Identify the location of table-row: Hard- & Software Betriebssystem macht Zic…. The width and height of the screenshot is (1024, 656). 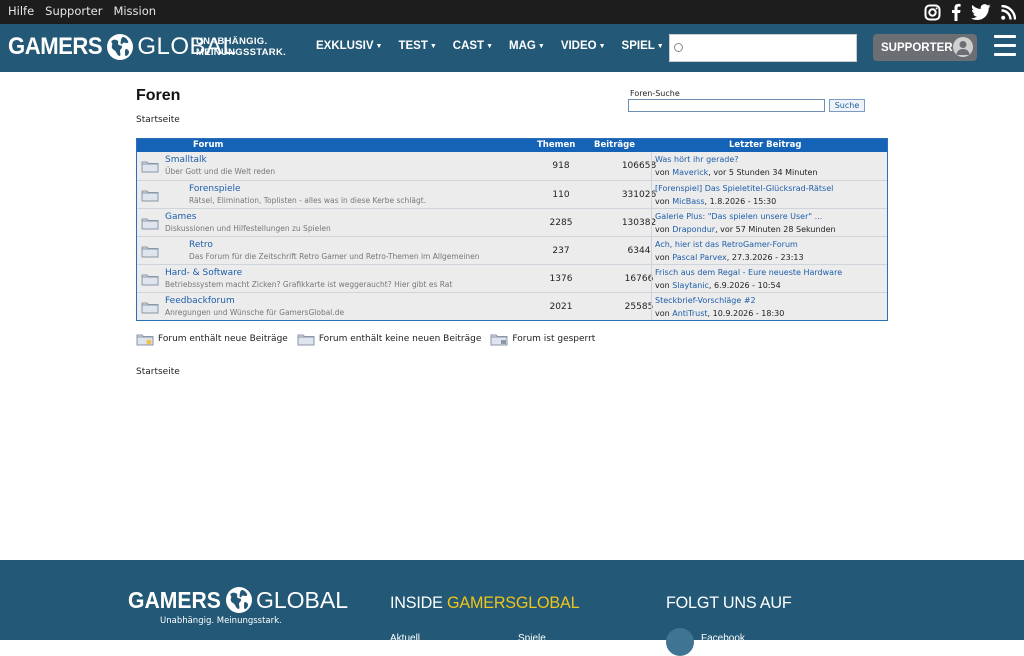
(512, 278).